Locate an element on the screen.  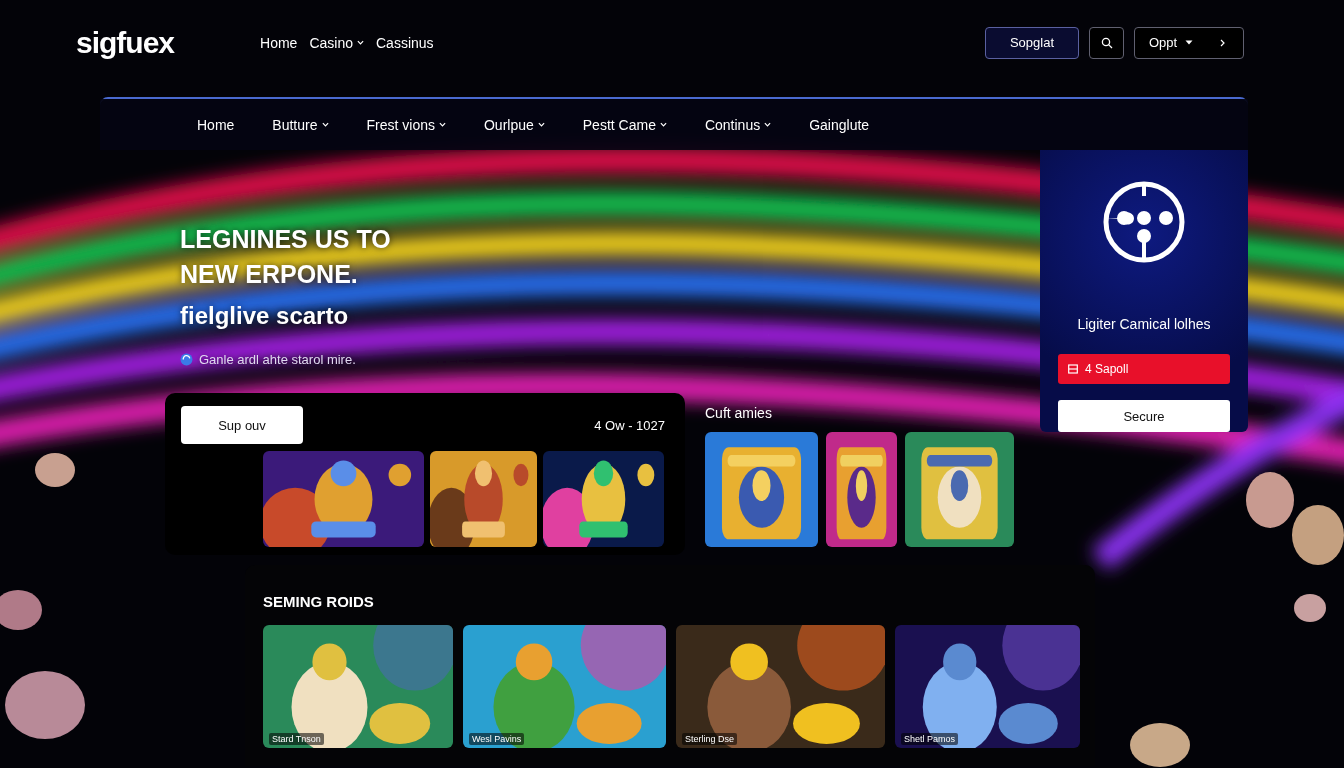
nav-link: Cassinus is located at coordinates (405, 42).